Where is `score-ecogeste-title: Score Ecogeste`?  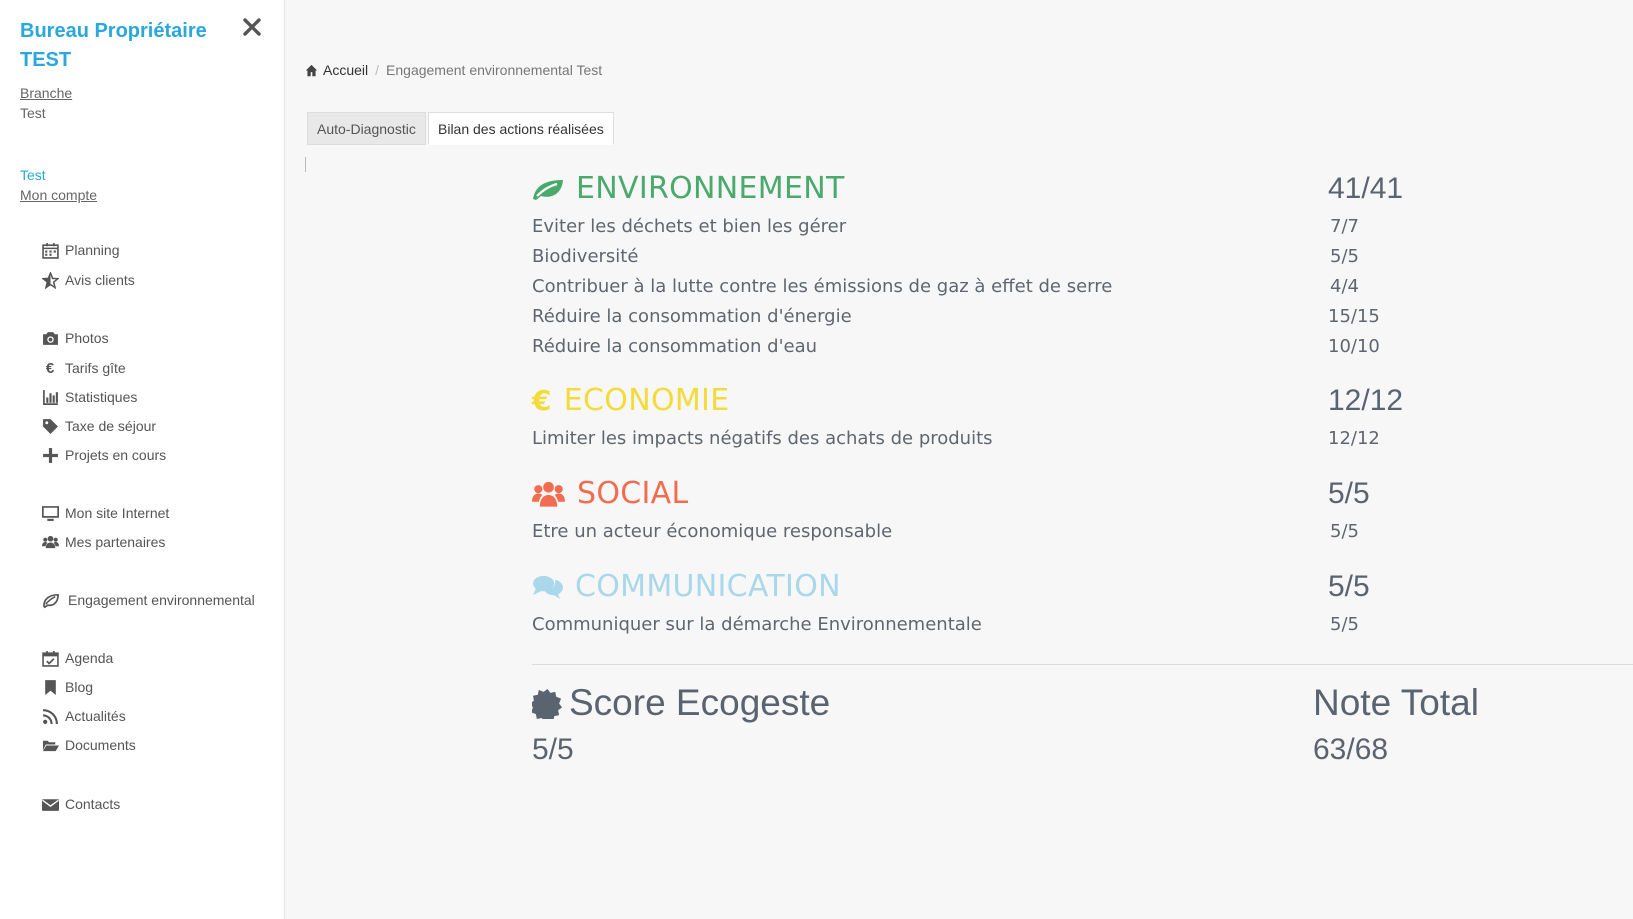
score-ecogeste-title: Score Ecogeste is located at coordinates (681, 703).